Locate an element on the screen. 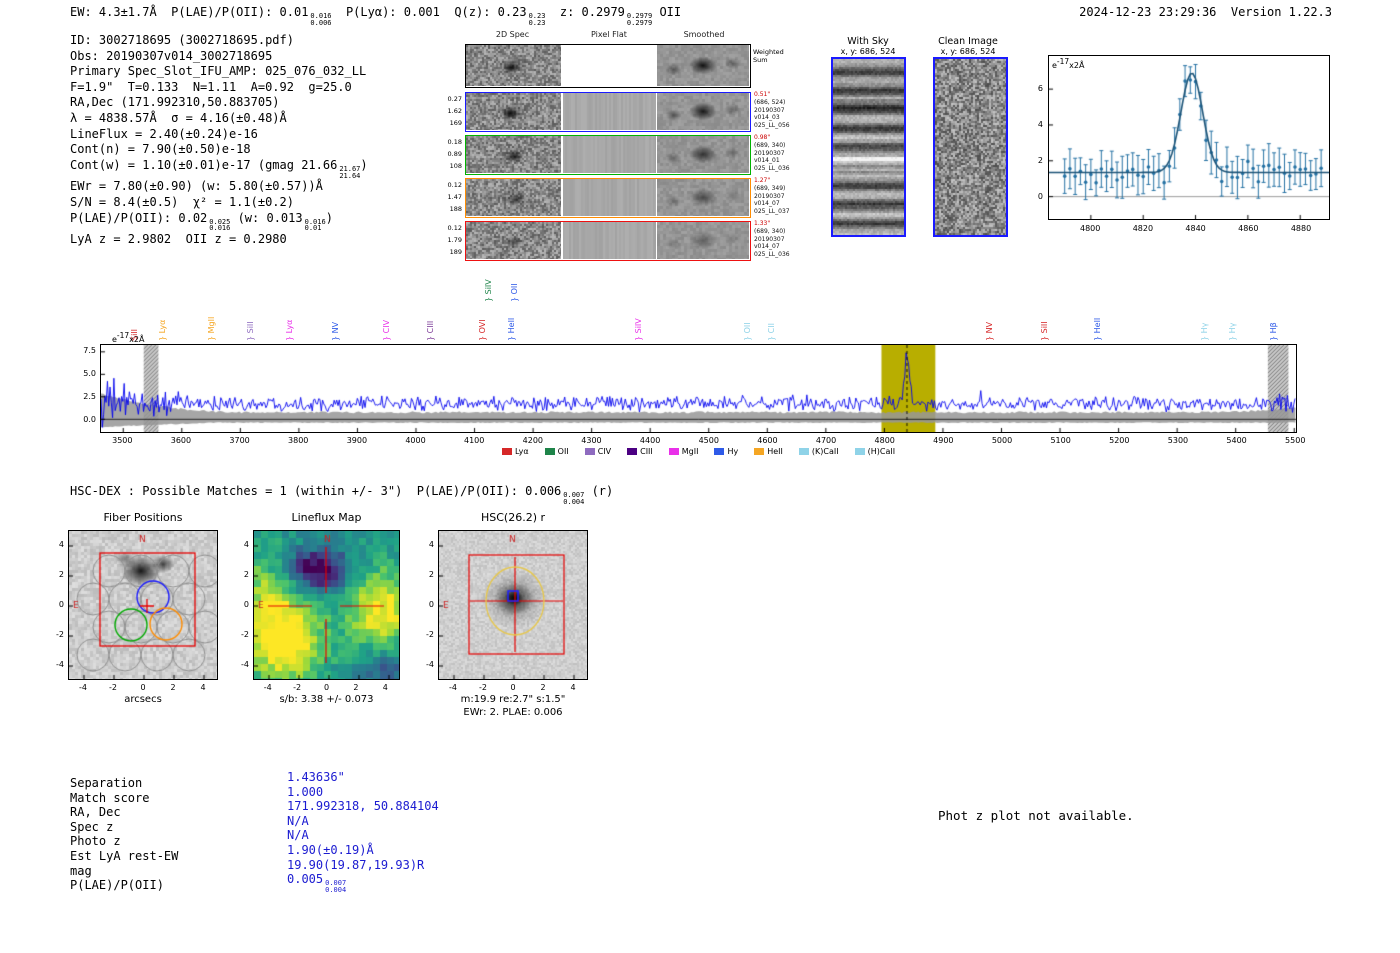 The height and width of the screenshot is (953, 1400). emission-line-marker: } Hβ is located at coordinates (1273, 331).